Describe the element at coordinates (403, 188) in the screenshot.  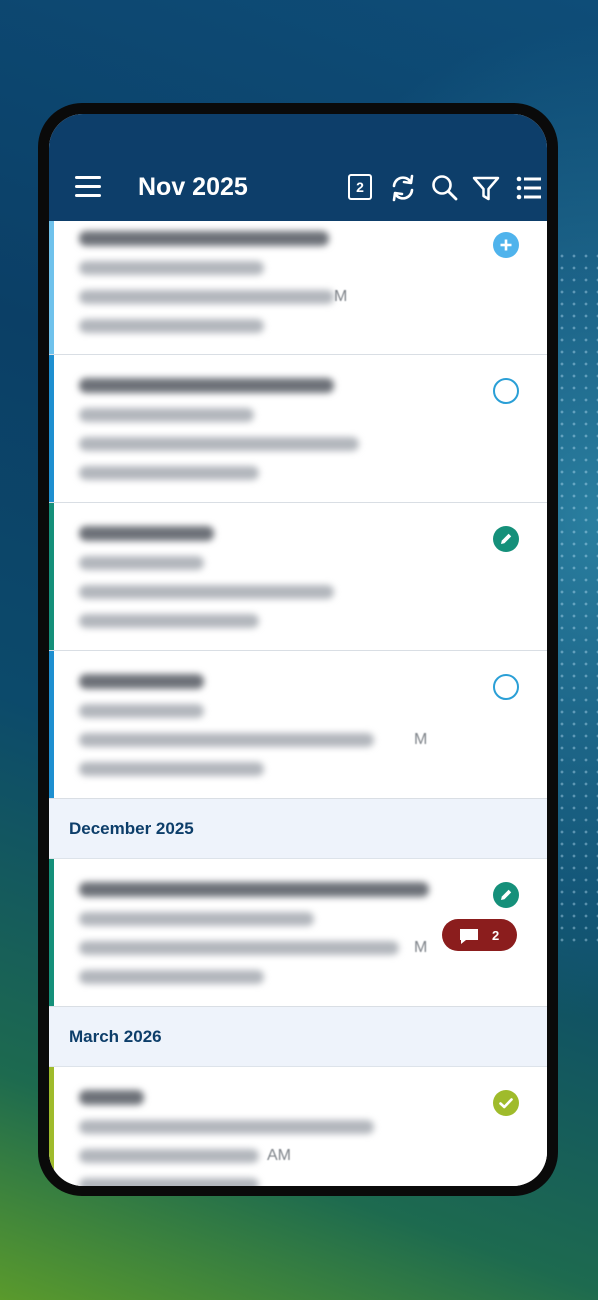
I see `refresh-icon` at that location.